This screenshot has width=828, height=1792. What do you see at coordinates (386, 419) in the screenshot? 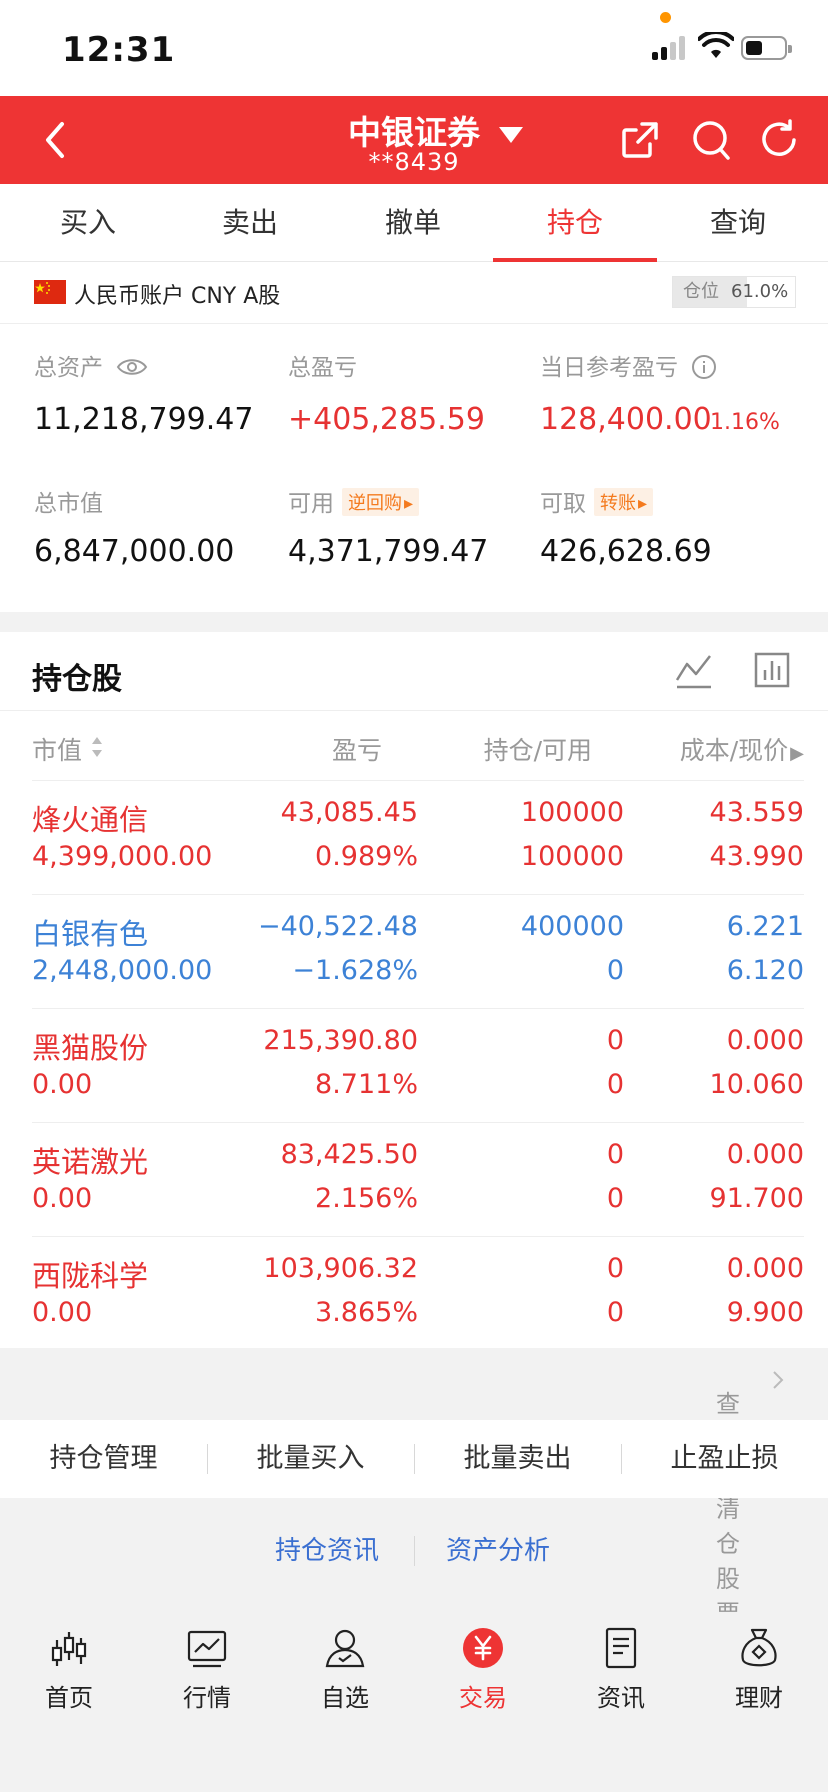
I see `total-pnl-value: +405,285.59` at bounding box center [386, 419].